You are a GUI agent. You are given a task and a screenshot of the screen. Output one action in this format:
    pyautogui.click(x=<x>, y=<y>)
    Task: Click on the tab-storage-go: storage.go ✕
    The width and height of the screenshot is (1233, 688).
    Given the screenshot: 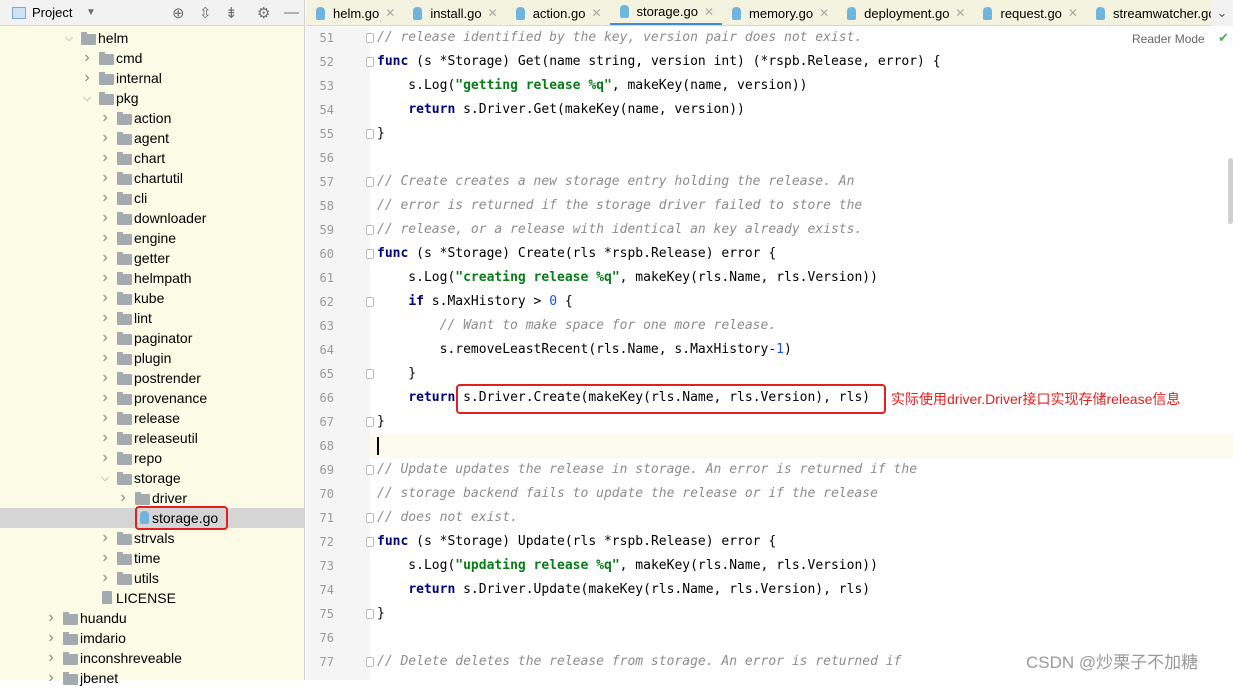 What is the action you would take?
    pyautogui.click(x=666, y=12)
    